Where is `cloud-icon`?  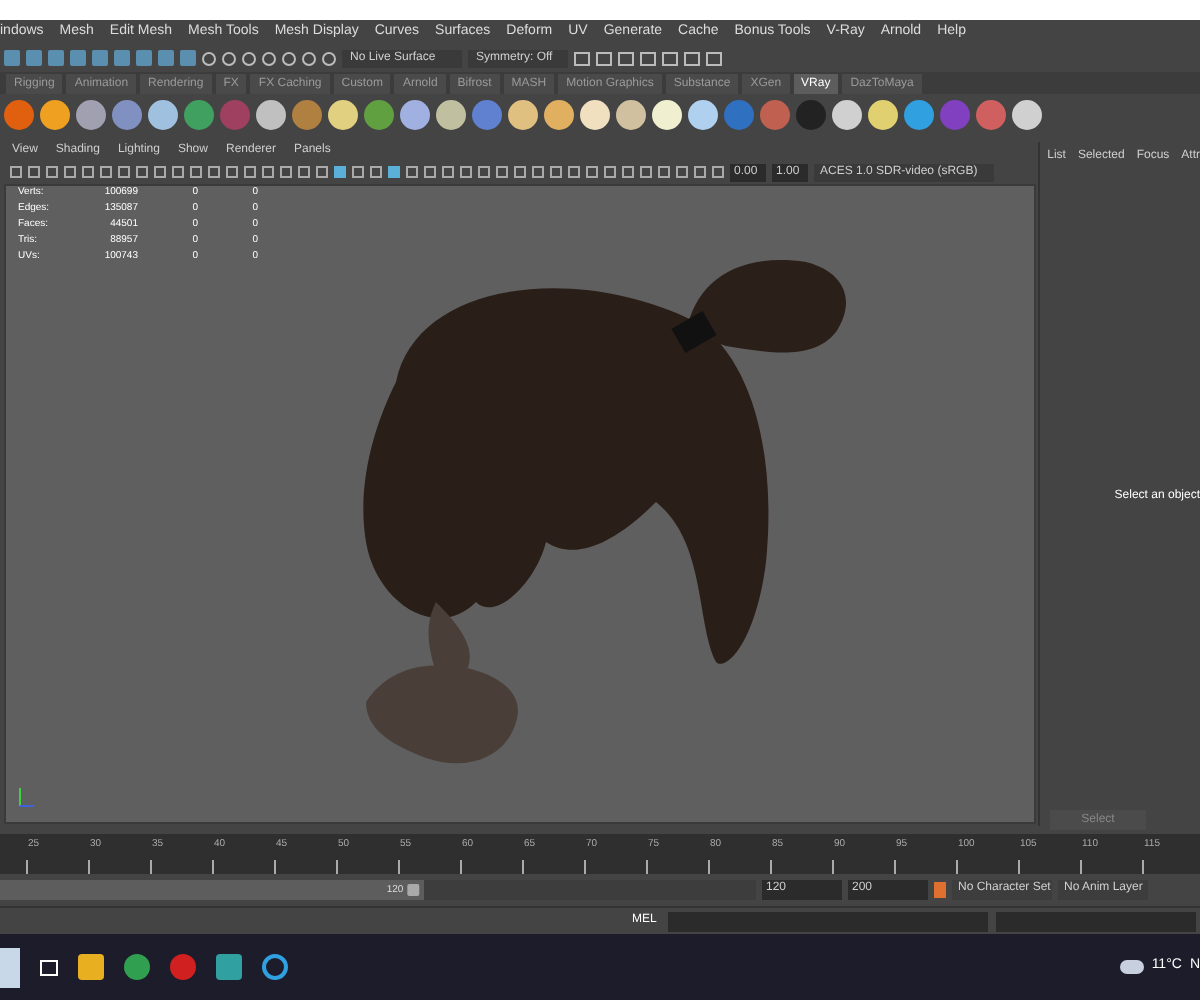
cloud-icon is located at coordinates (1131, 967).